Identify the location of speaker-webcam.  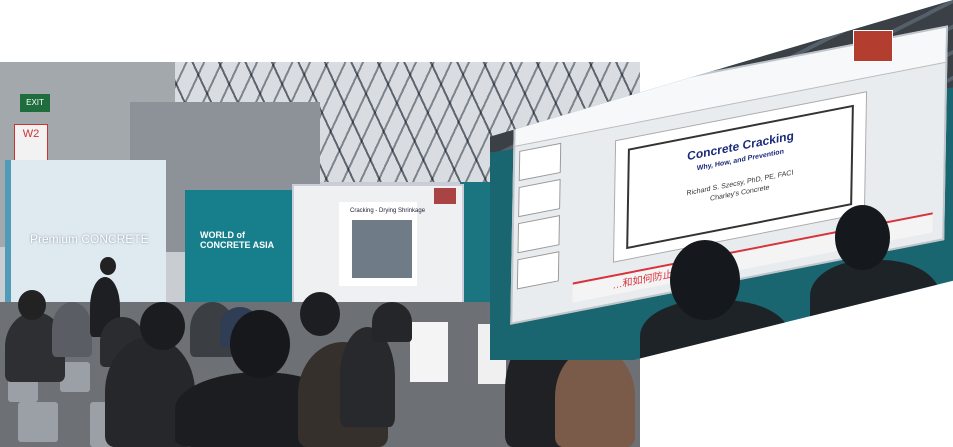
(873, 46).